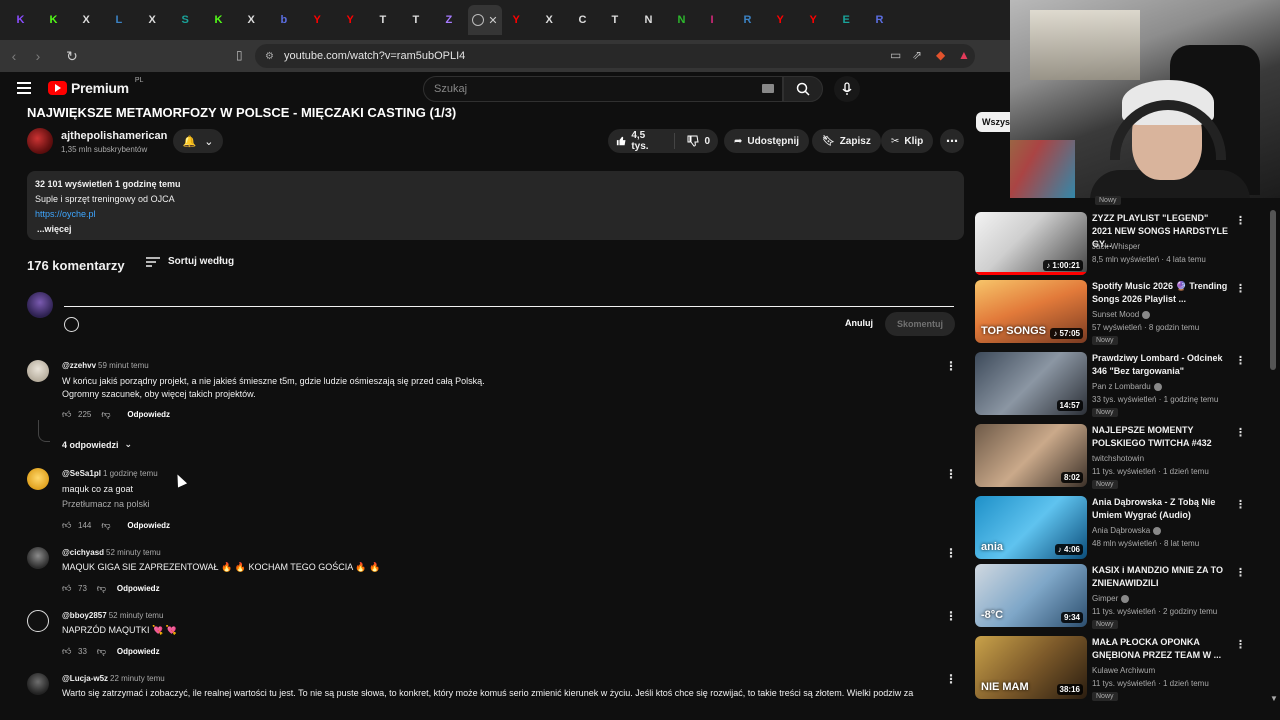 The height and width of the screenshot is (720, 1280). What do you see at coordinates (137, 678) in the screenshot?
I see `comment-time: 22 minuty temu` at bounding box center [137, 678].